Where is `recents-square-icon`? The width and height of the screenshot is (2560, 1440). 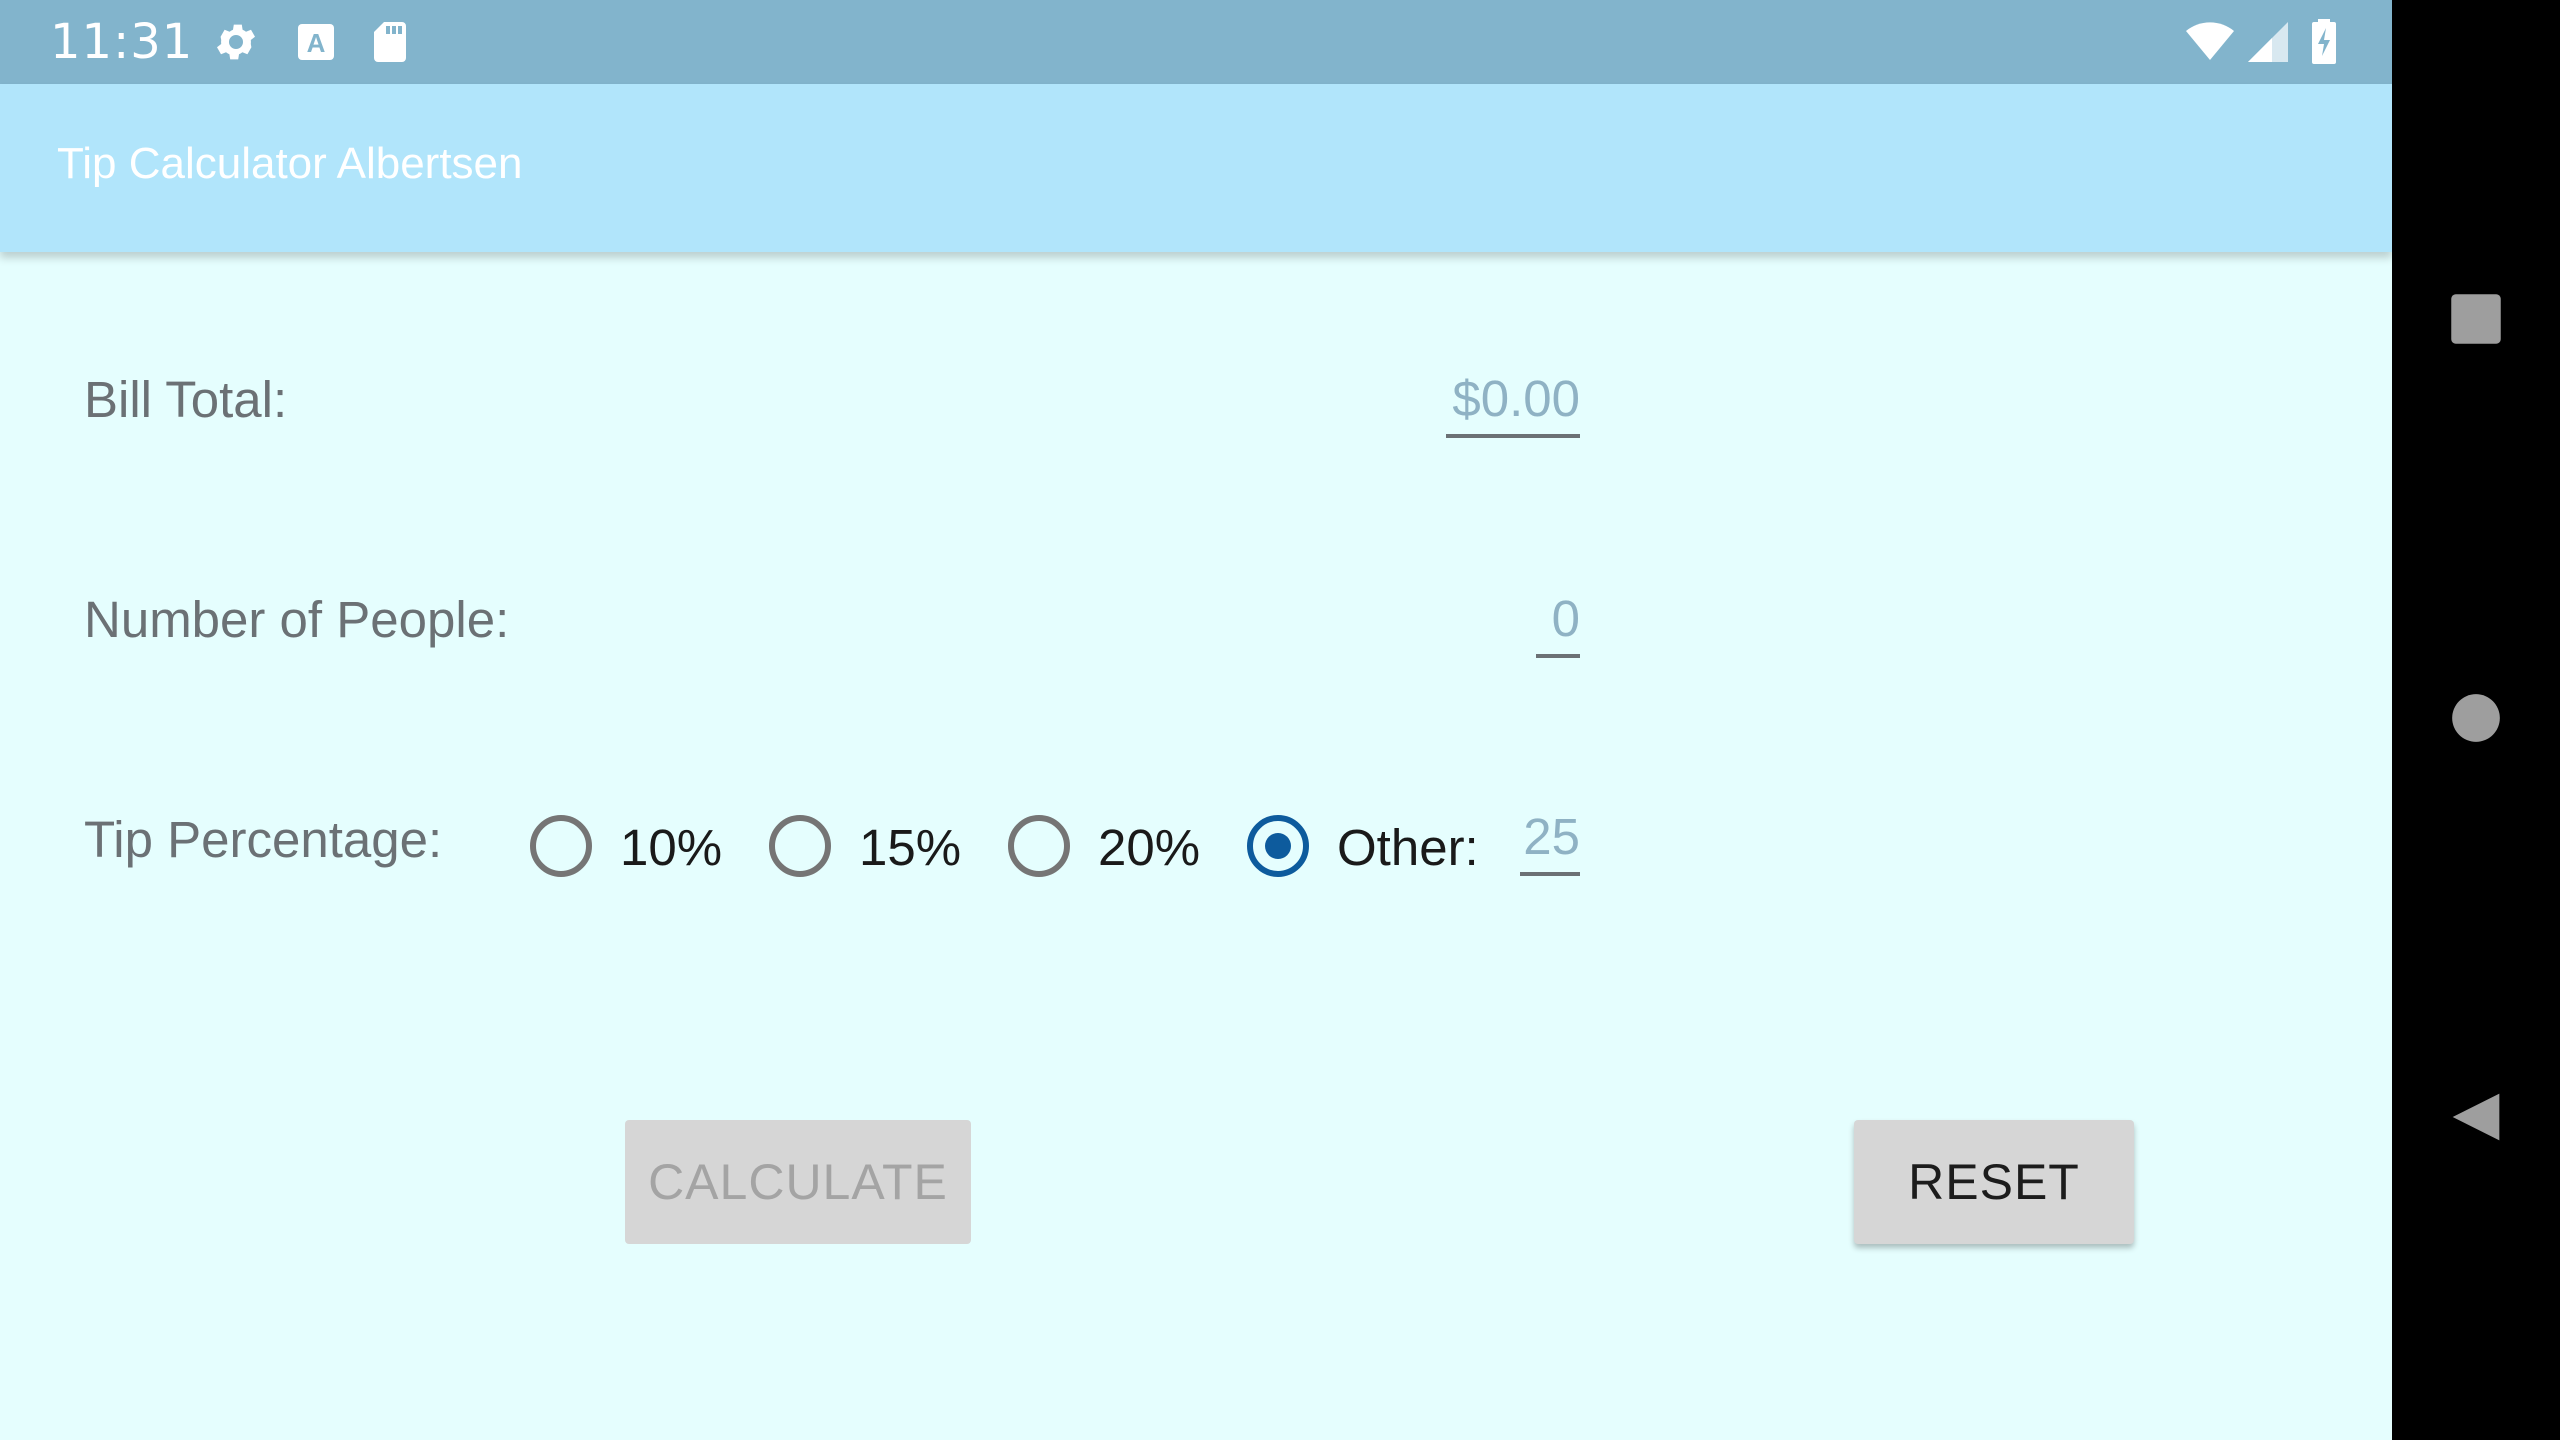
recents-square-icon is located at coordinates (2476, 319).